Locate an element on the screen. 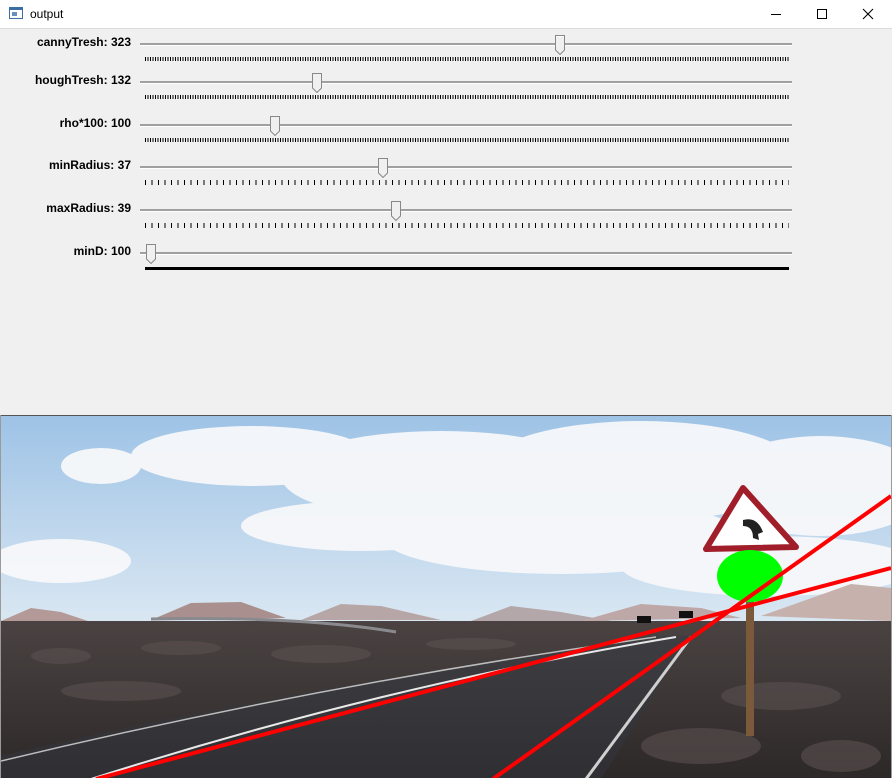 This screenshot has width=892, height=778. trackbar-label: cannyTresh: 323 is located at coordinates (83, 42).